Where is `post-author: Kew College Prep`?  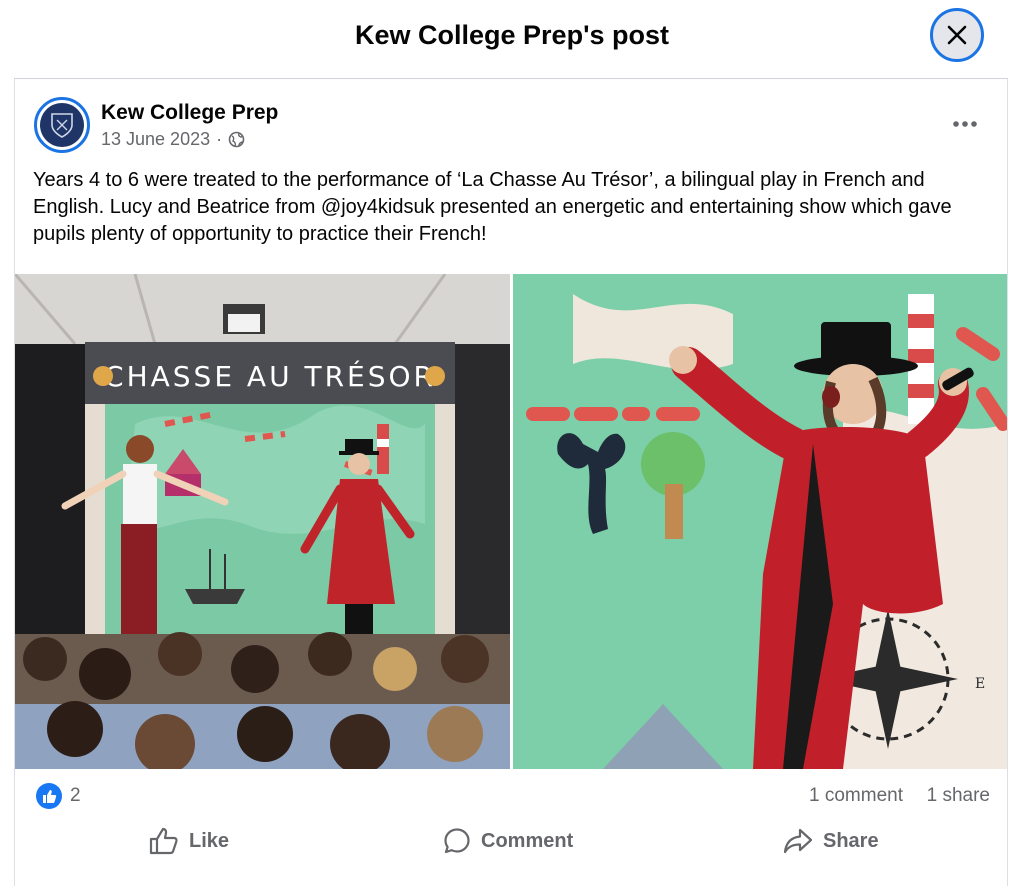 post-author: Kew College Prep is located at coordinates (189, 113).